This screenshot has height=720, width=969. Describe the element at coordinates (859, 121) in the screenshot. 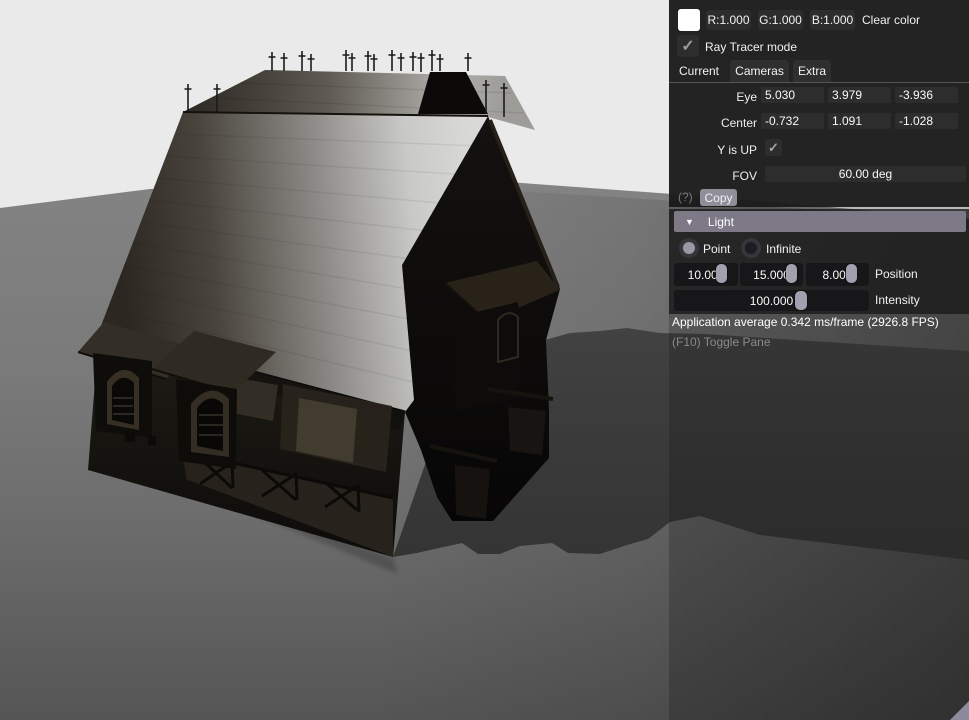

I see `center-y-field: 1.091` at that location.